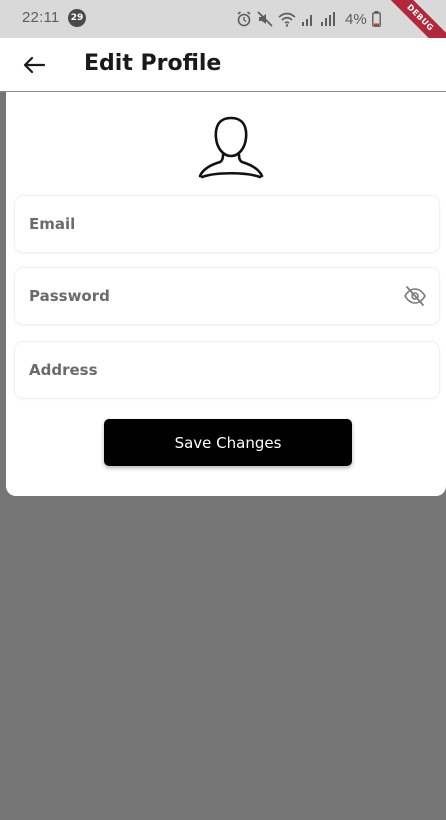 The image size is (446, 820). What do you see at coordinates (77, 18) in the screenshot?
I see `notification-badge: 29` at bounding box center [77, 18].